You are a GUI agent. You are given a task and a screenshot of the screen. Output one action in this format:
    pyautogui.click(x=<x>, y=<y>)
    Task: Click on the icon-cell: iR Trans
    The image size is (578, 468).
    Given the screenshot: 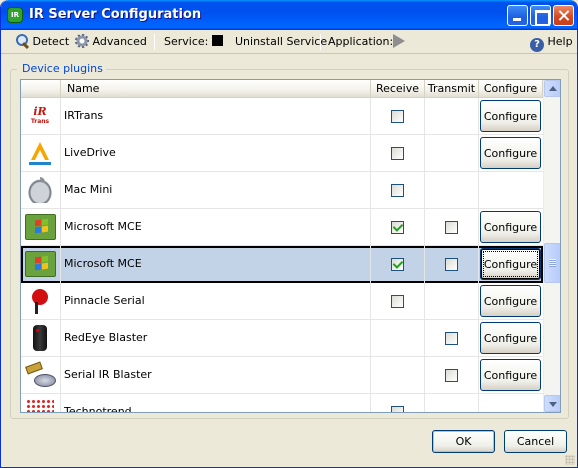 What is the action you would take?
    pyautogui.click(x=41, y=116)
    